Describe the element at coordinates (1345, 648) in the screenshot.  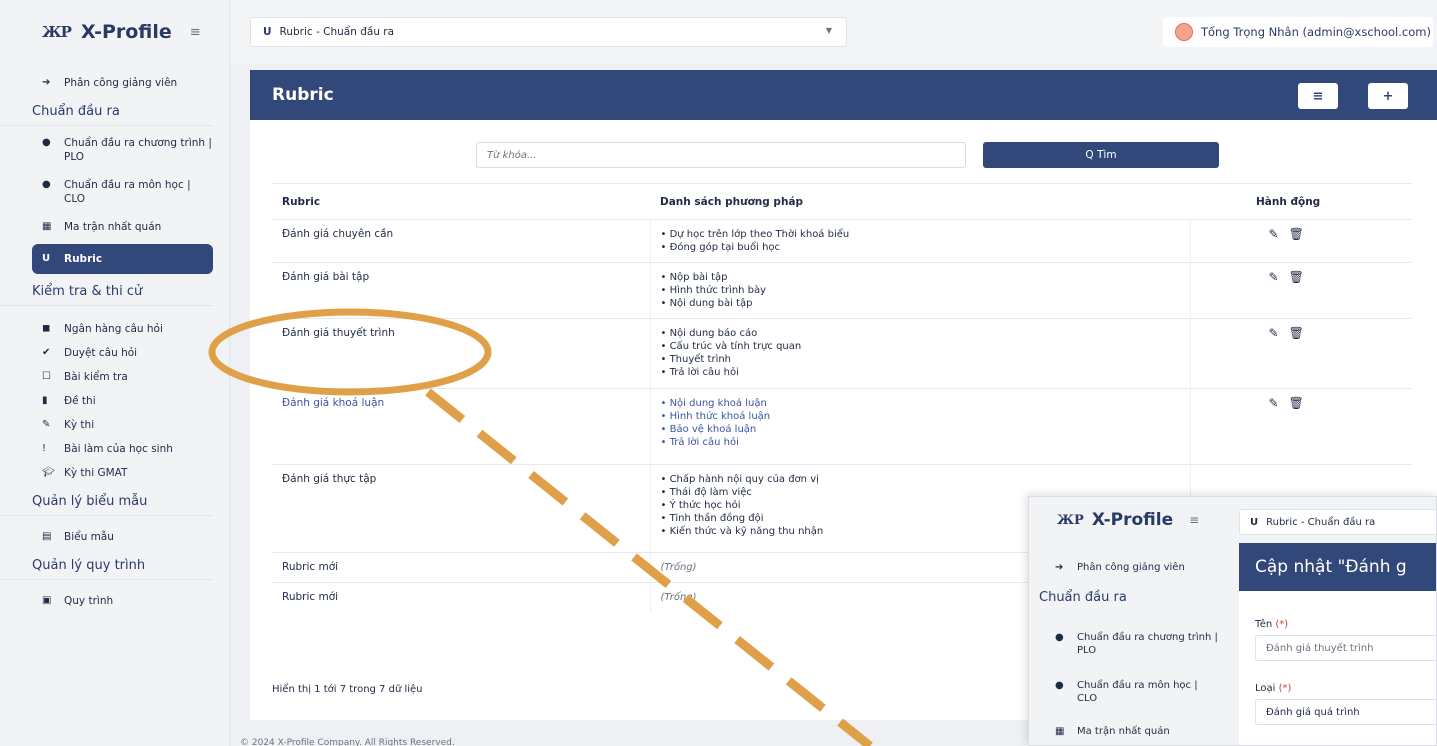
I see `name-field: Đánh giá thuyết trình` at that location.